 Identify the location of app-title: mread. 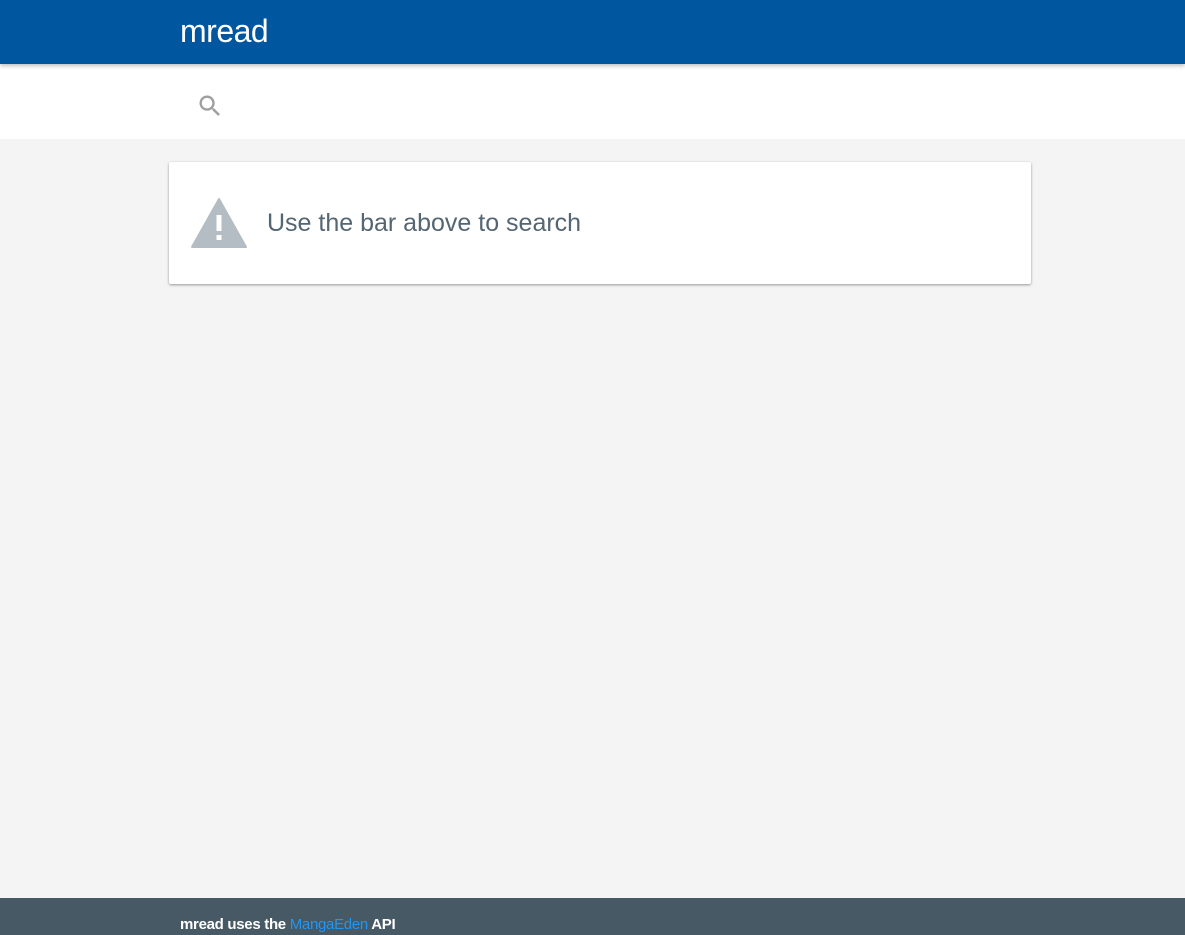
(224, 31).